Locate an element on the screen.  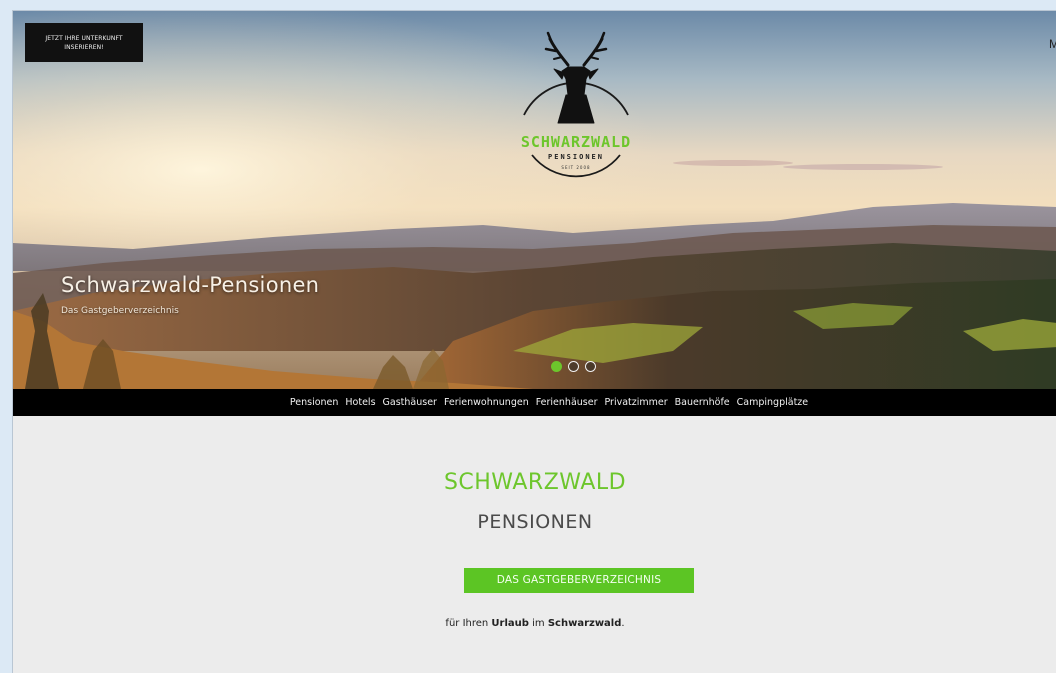
site-logo: SCHWARZWALD PENSIONEN SEIT 2008 is located at coordinates (576, 109).